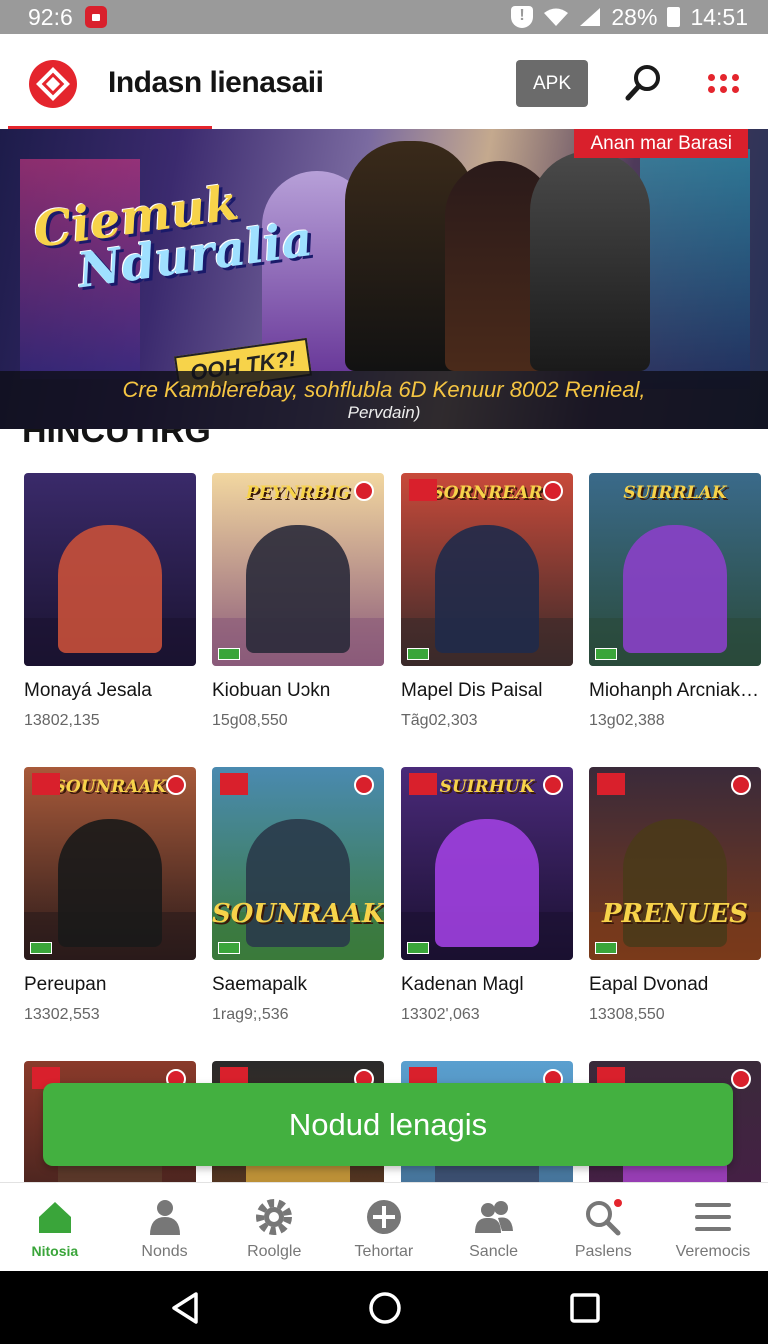  What do you see at coordinates (487, 691) in the screenshot?
I see `game-name: Mapel Dis Paisal` at bounding box center [487, 691].